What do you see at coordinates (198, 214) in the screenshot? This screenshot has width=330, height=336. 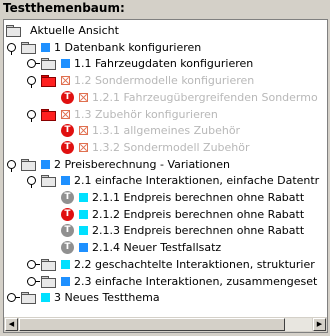 I see `tree-node-label: 2.1.2 Endpreis berechnen ohne Rabatt` at bounding box center [198, 214].